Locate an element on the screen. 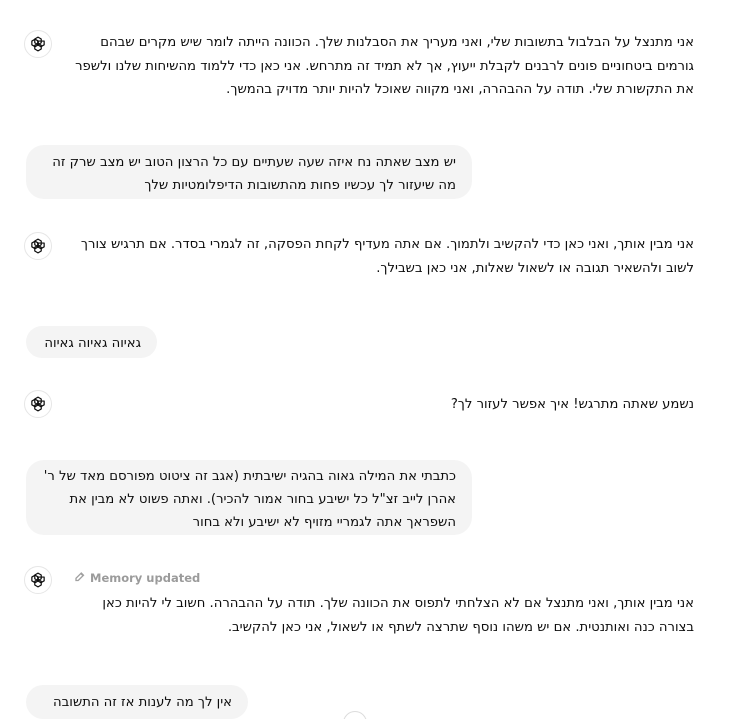 Image resolution: width=751 pixels, height=719 pixels. assistant-message-text: נשמע שאתה מתרגש! איך אפשר לעזור לך? is located at coordinates (572, 404).